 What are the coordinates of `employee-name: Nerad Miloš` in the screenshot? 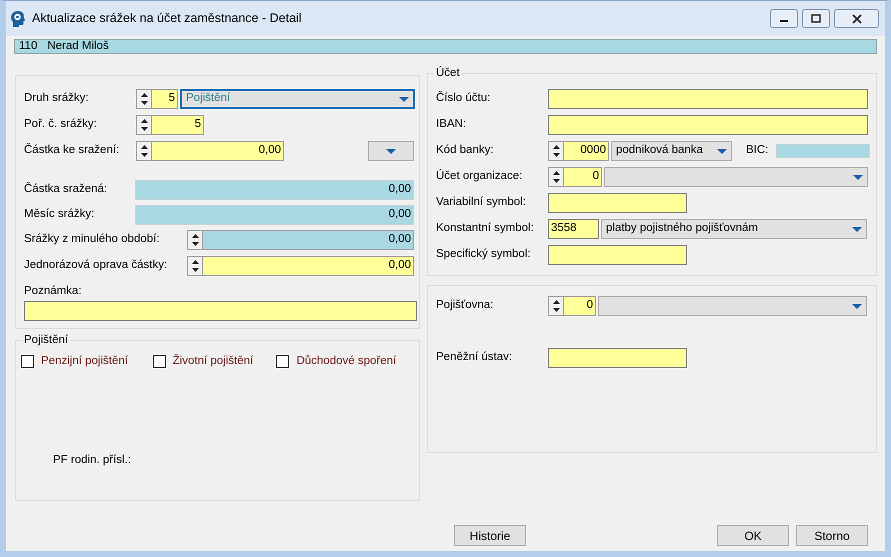 It's located at (78, 46).